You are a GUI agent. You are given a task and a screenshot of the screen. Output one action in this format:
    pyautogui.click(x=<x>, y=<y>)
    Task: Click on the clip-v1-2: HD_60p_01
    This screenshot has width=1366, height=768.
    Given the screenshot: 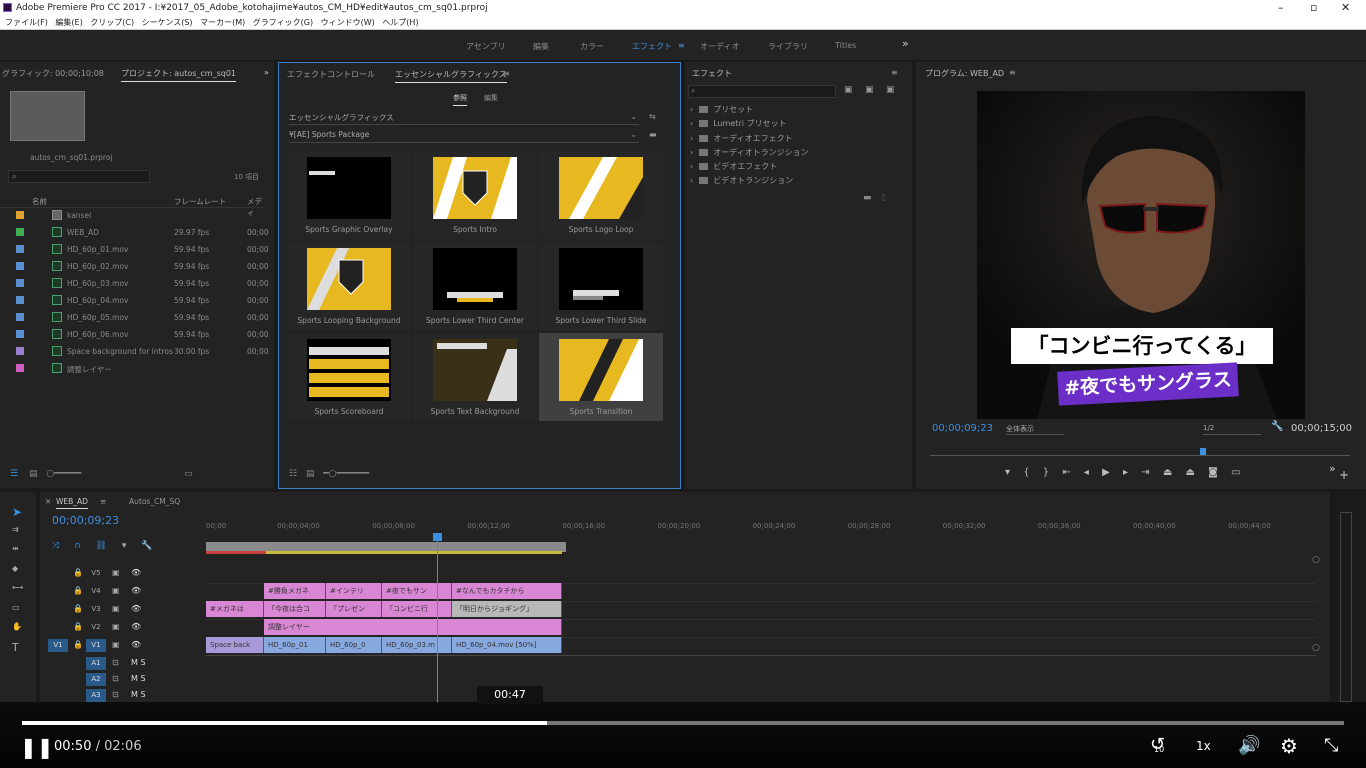 What is the action you would take?
    pyautogui.click(x=295, y=645)
    